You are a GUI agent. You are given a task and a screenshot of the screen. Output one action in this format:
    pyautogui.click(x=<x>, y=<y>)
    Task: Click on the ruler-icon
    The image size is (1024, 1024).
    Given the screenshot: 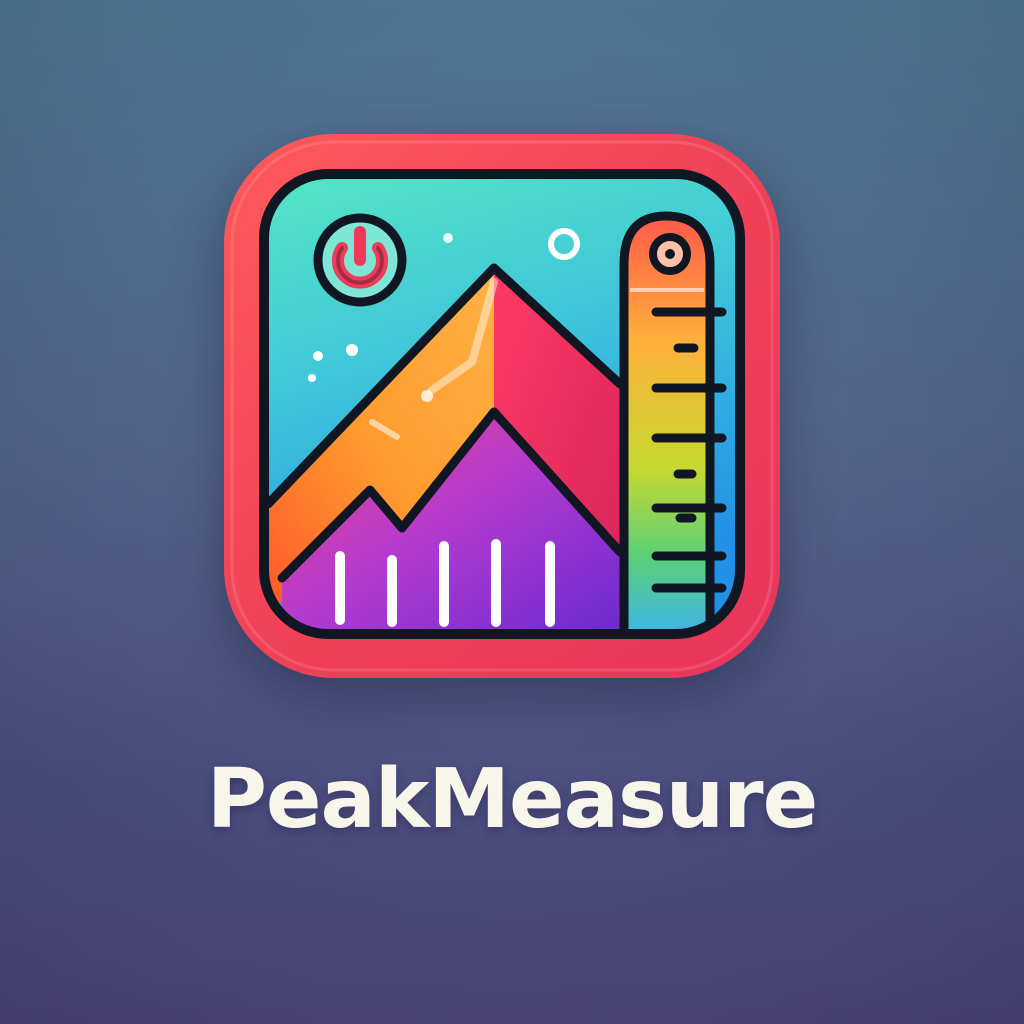 What is the action you would take?
    pyautogui.click(x=673, y=422)
    